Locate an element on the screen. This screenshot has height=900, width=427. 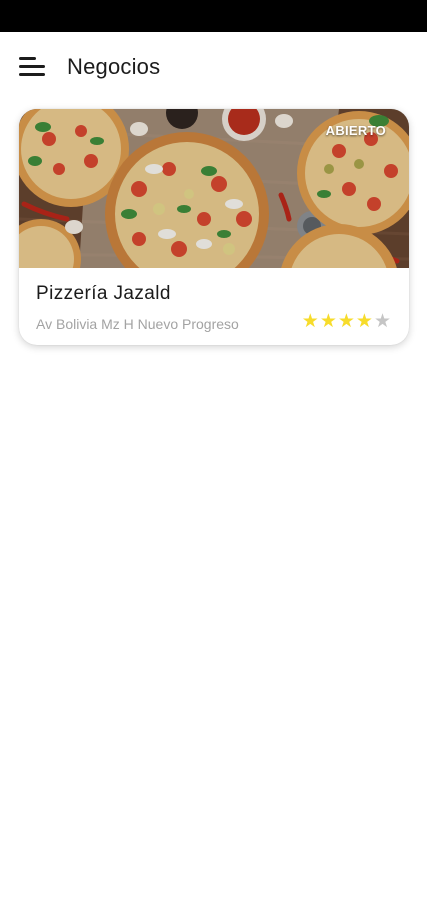
system-status-bar is located at coordinates (213, 16).